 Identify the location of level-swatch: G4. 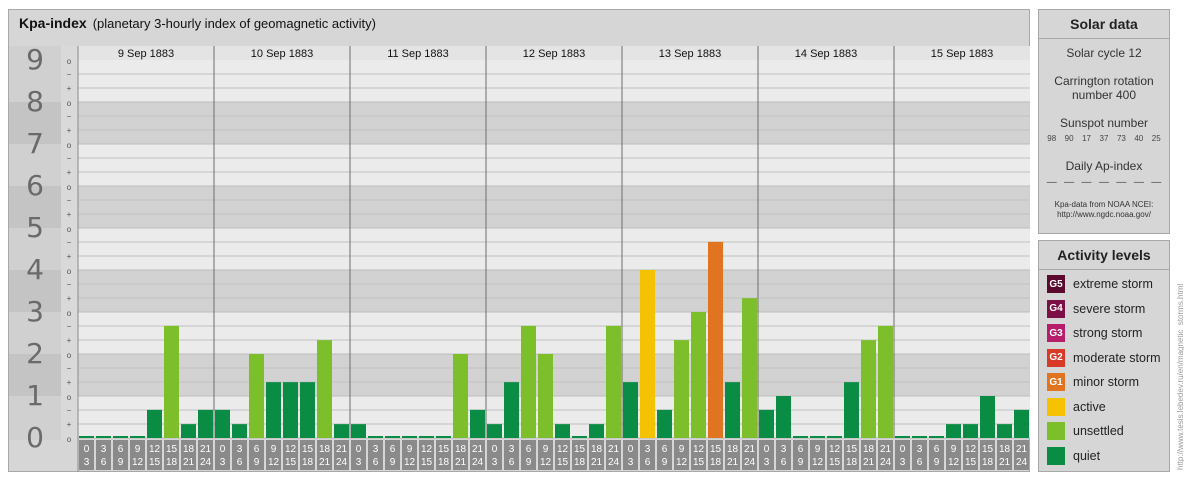
(1056, 308).